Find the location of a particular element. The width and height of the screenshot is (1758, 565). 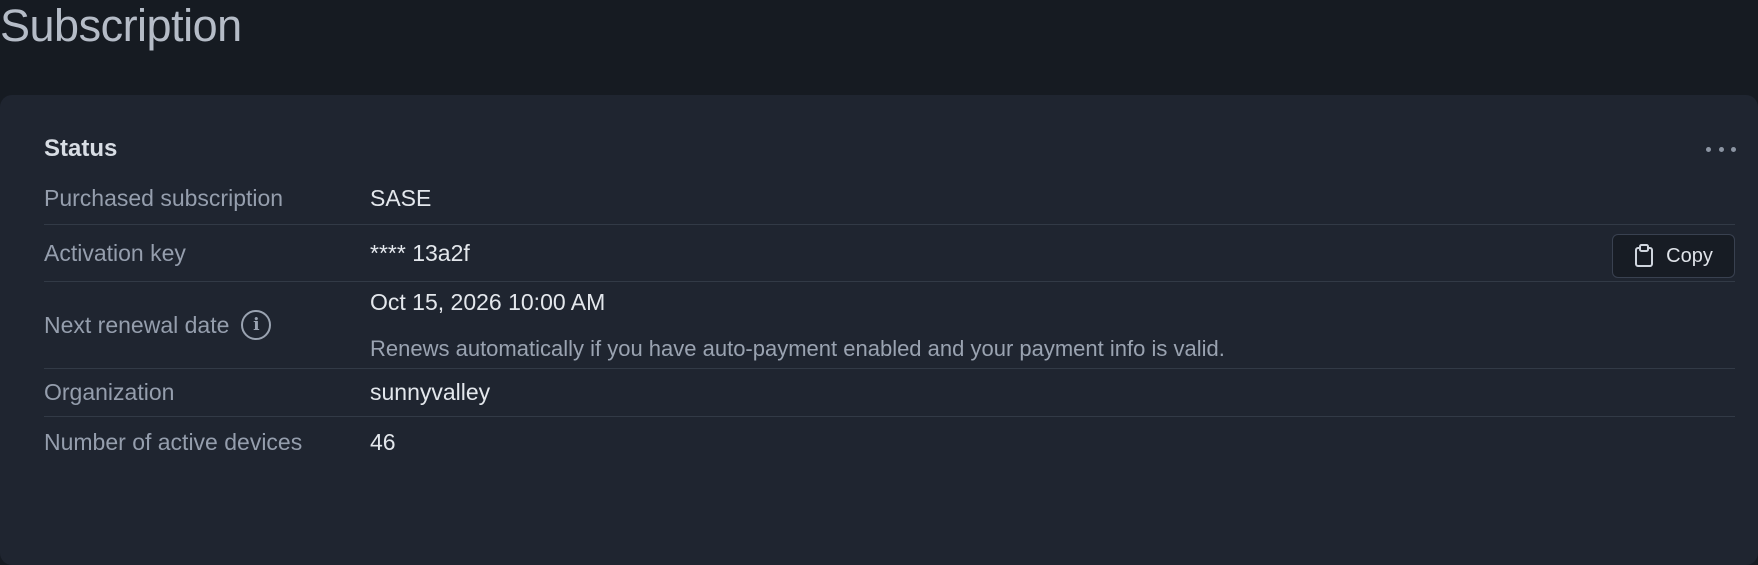

clipboard-icon is located at coordinates (1644, 255).